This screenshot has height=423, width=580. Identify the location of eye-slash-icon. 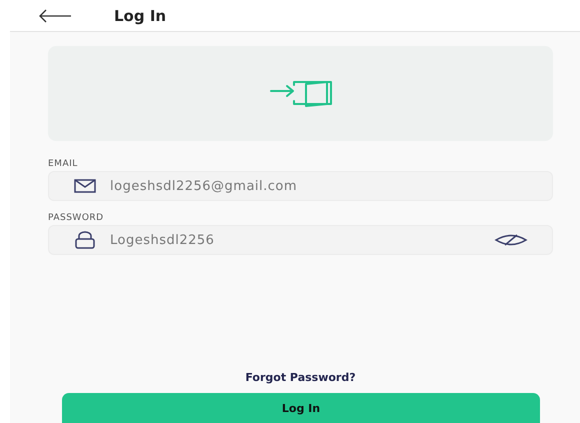
(511, 240).